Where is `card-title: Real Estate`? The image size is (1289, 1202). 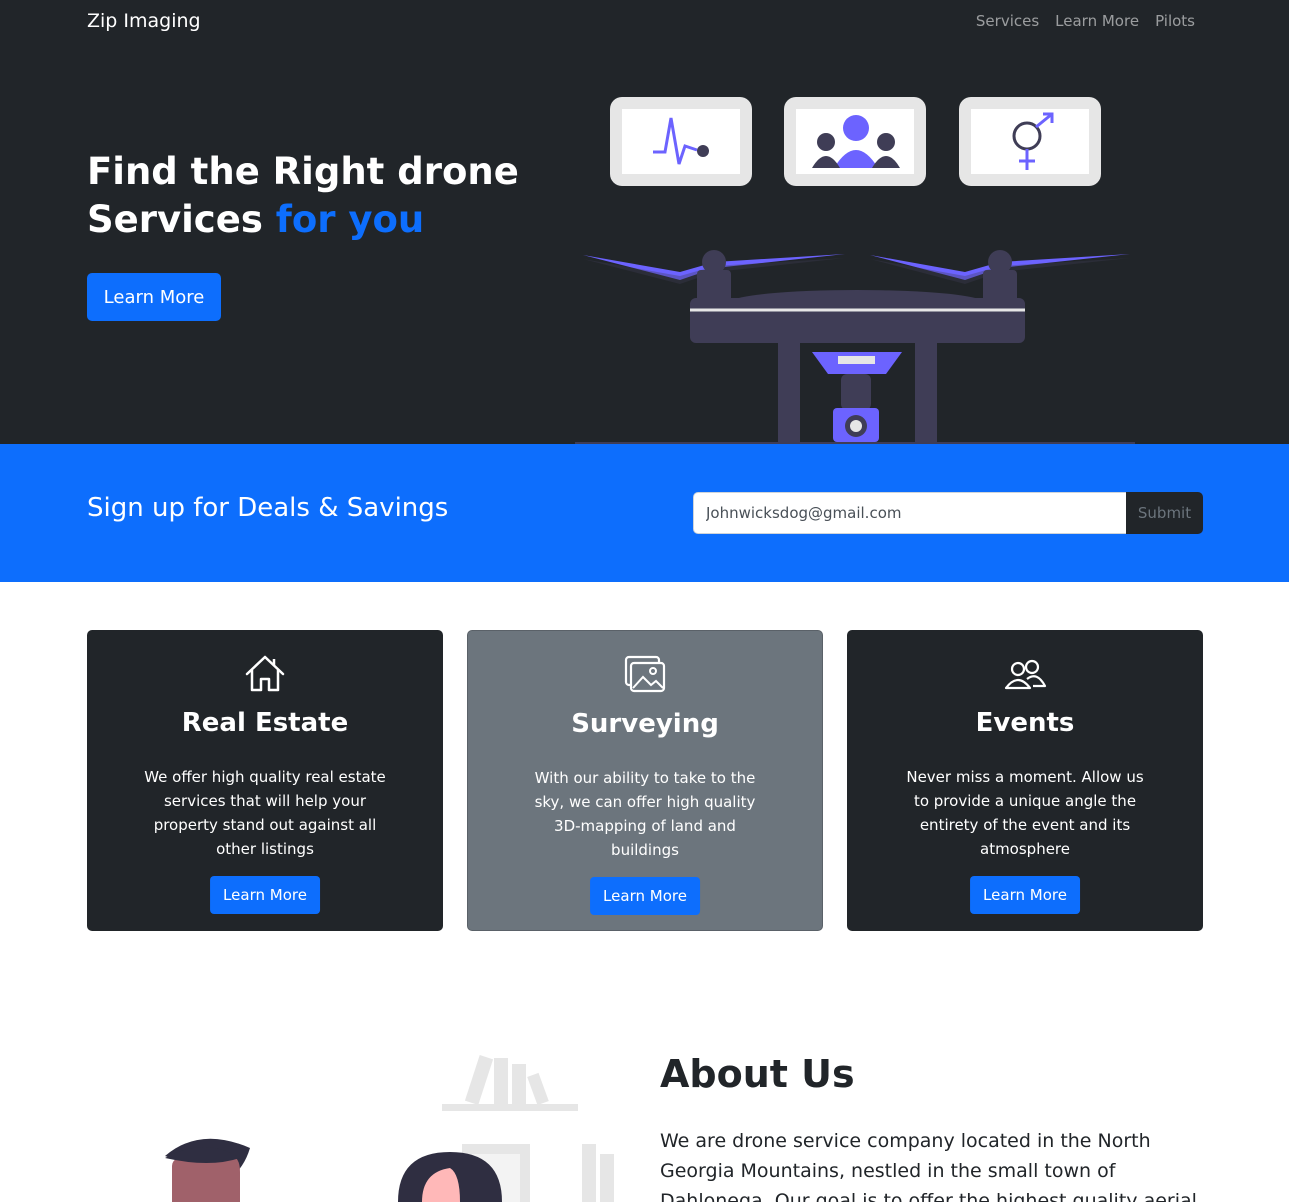
card-title: Real Estate is located at coordinates (265, 723).